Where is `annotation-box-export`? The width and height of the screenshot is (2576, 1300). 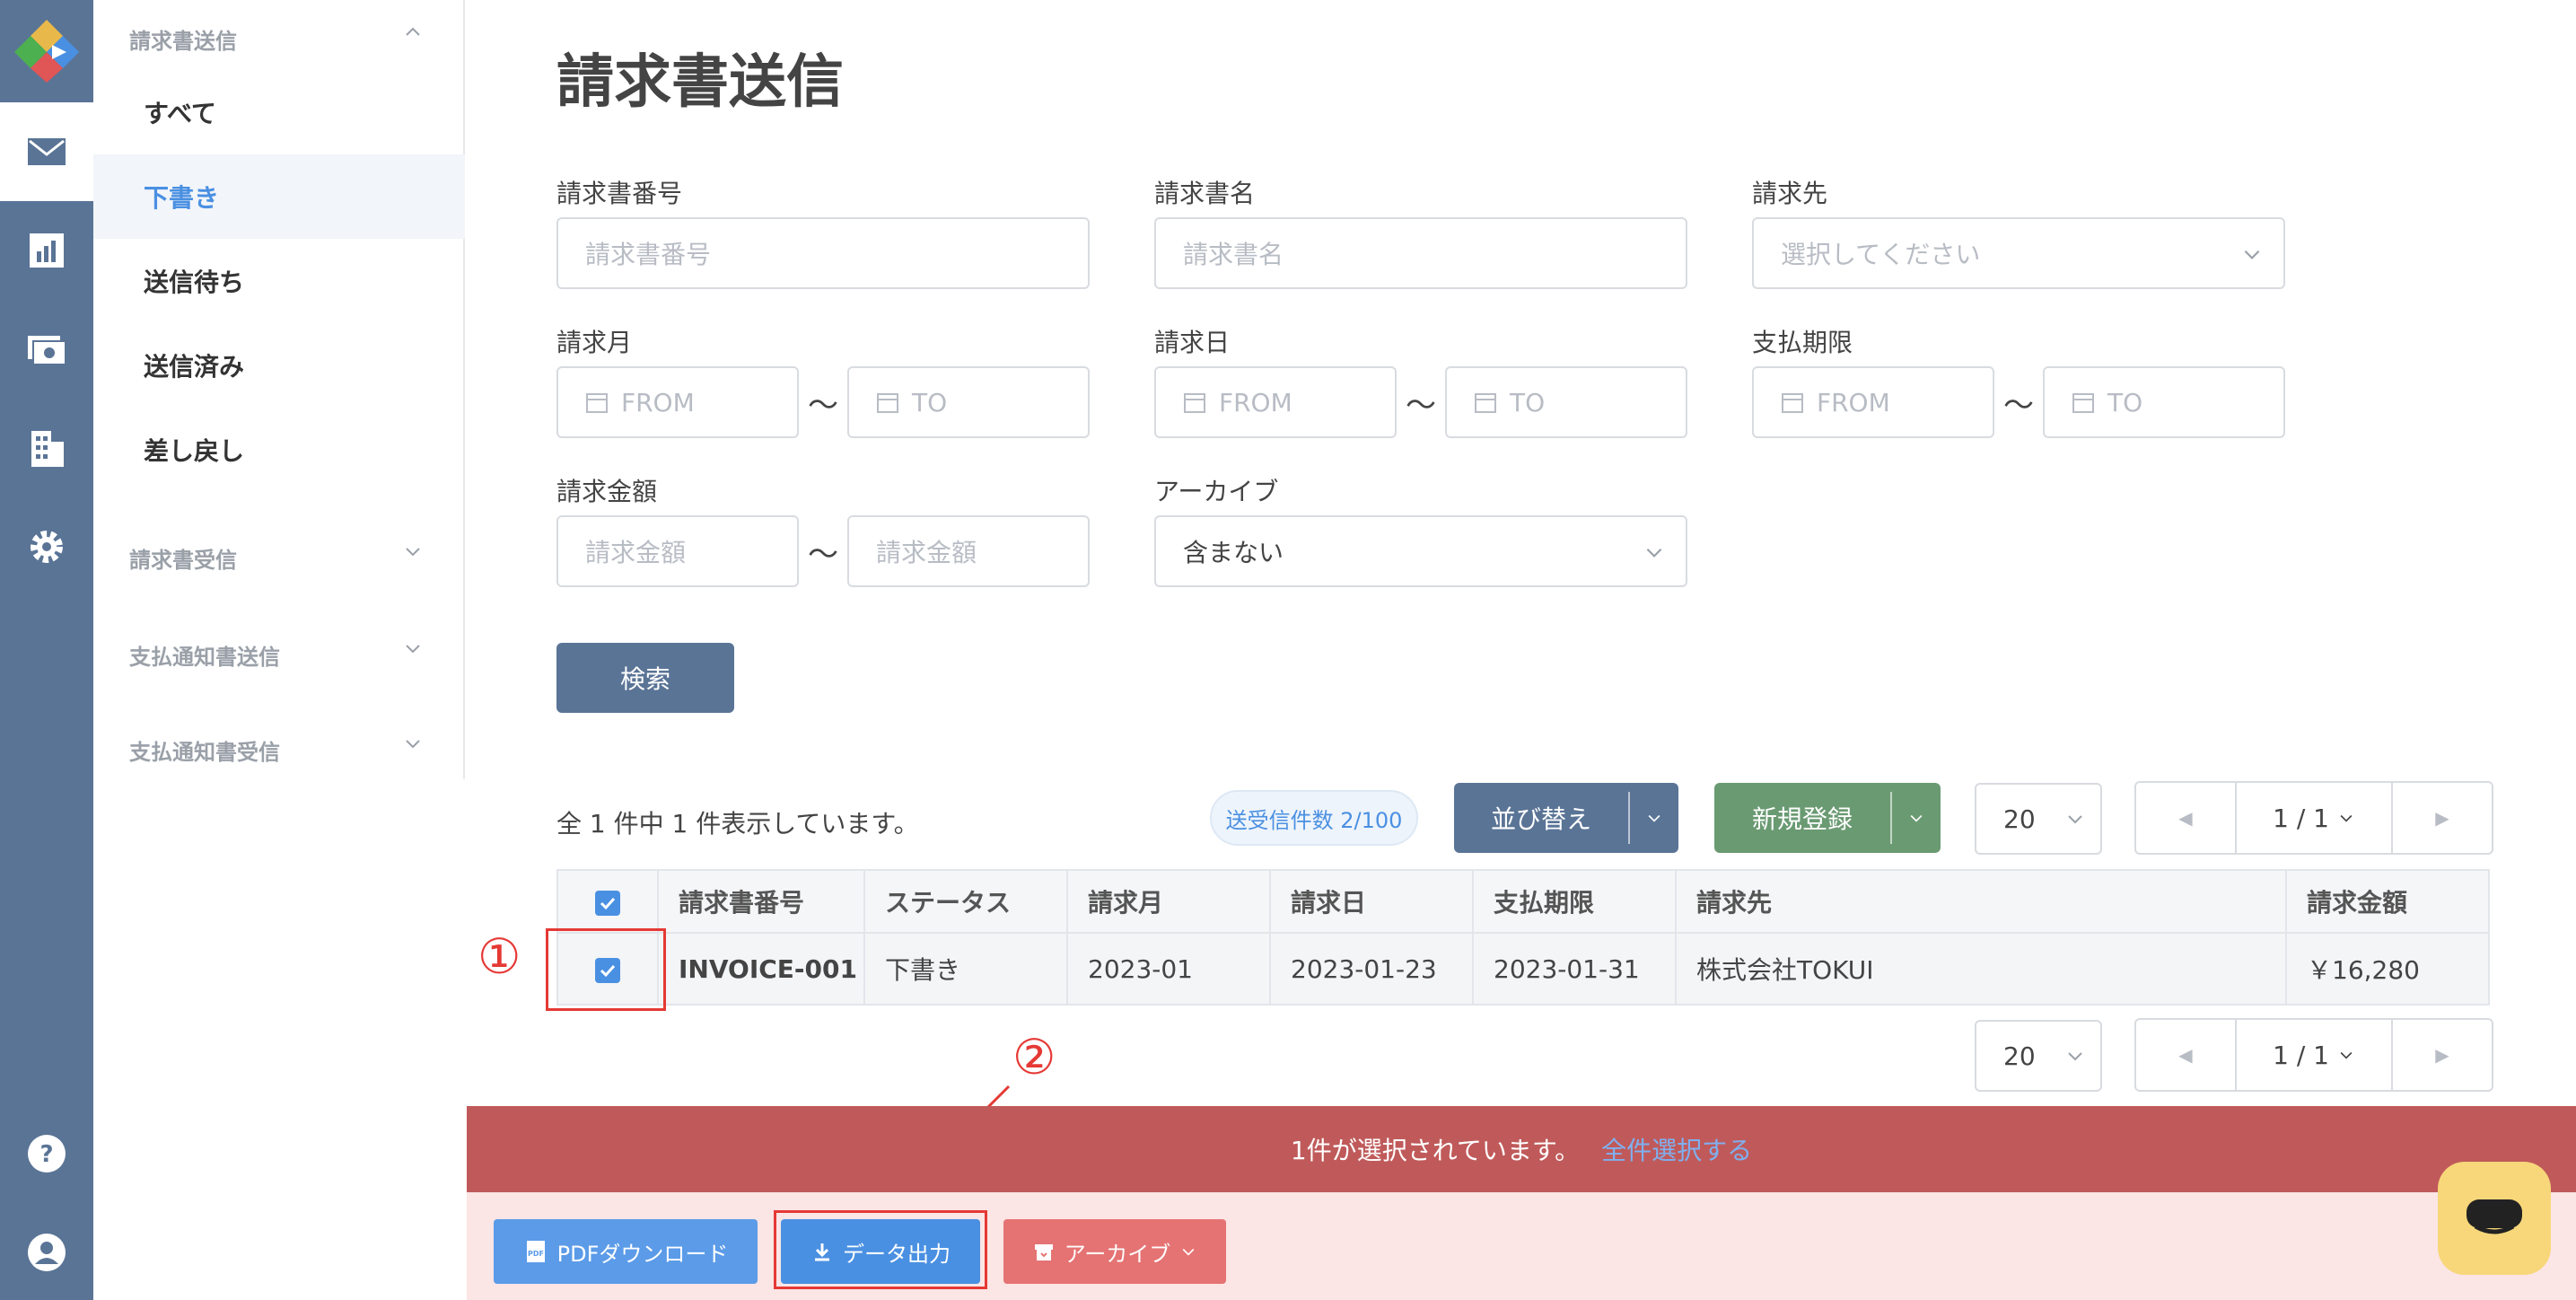 annotation-box-export is located at coordinates (880, 1249).